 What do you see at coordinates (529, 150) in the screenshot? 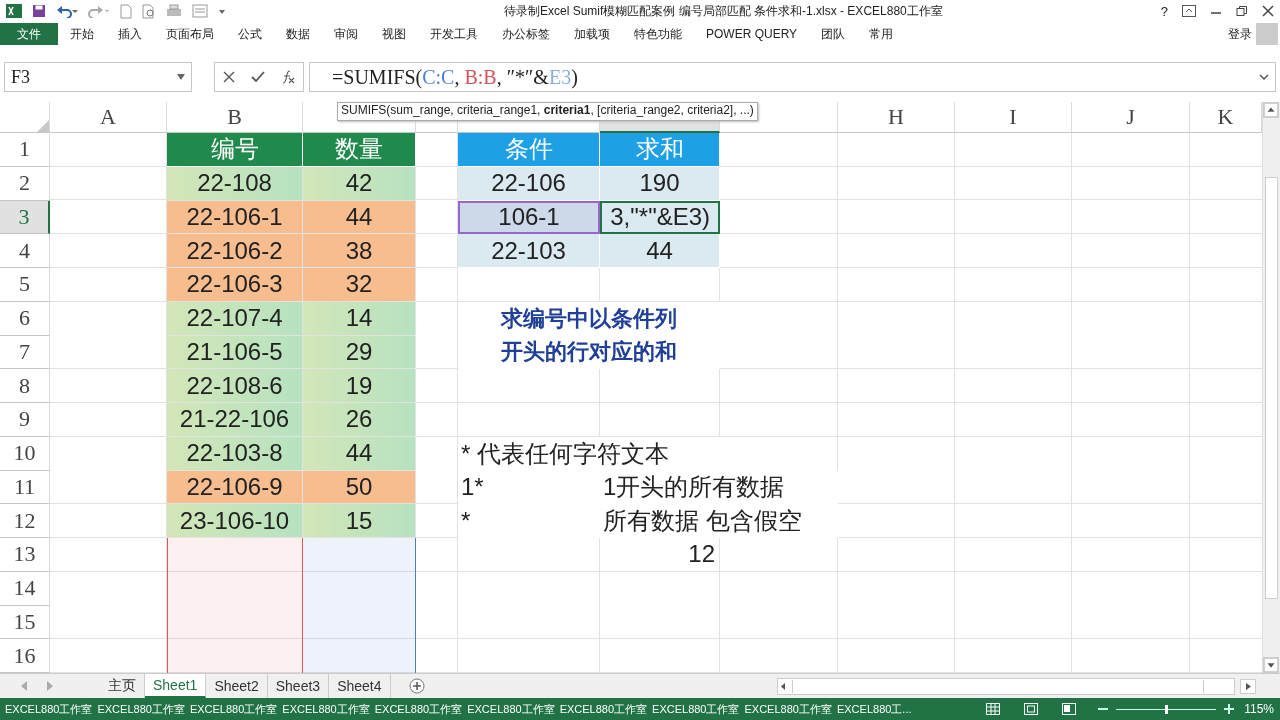
I see `column-heading: 条件` at bounding box center [529, 150].